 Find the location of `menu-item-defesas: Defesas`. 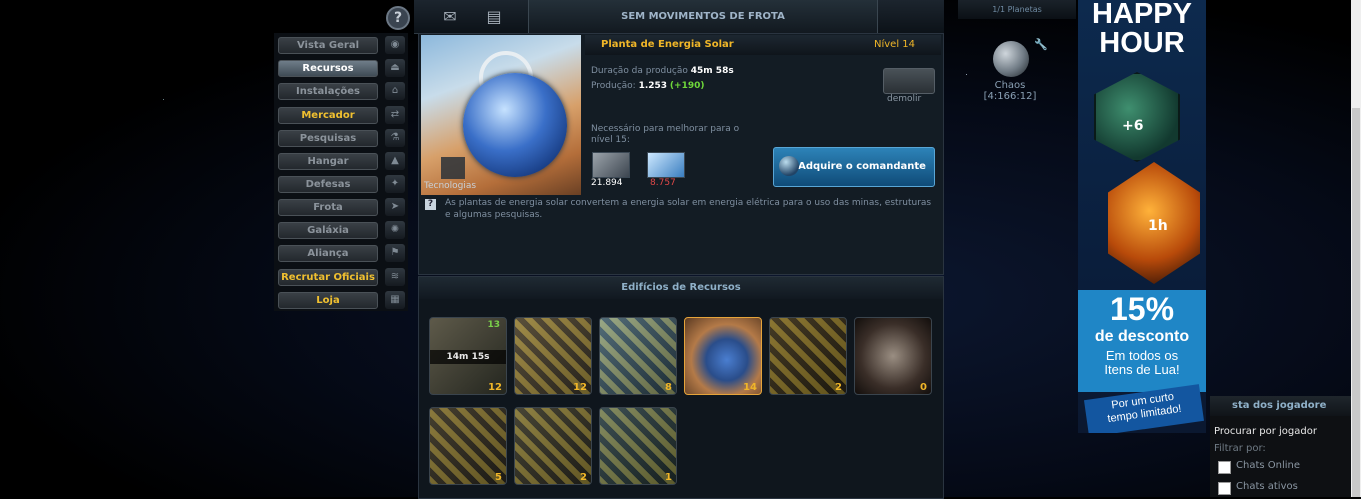

menu-item-defesas: Defesas is located at coordinates (328, 184).